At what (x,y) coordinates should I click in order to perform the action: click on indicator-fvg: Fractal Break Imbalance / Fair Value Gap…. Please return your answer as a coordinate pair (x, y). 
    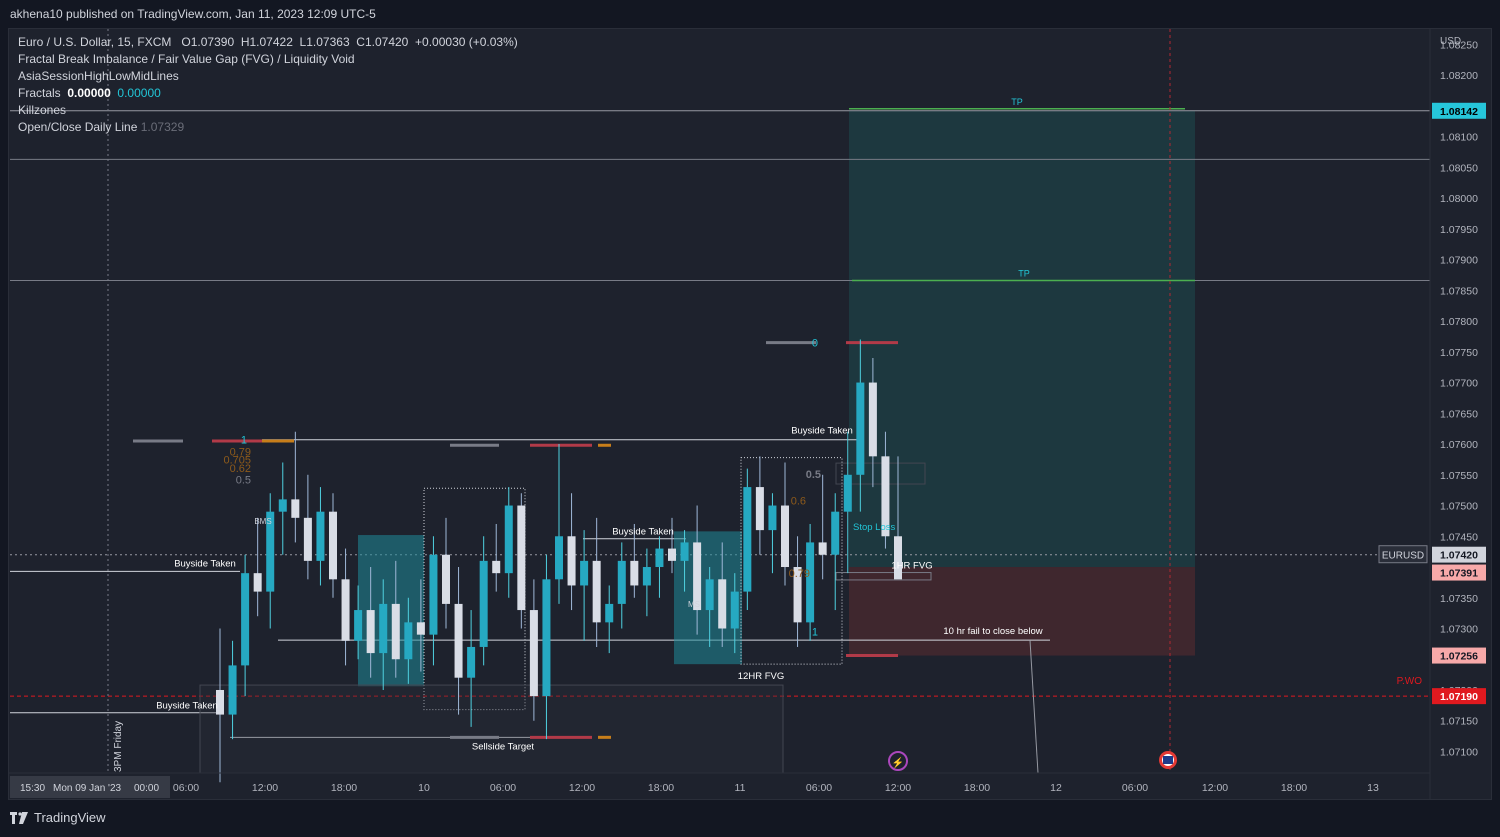
    Looking at the image, I should click on (268, 59).